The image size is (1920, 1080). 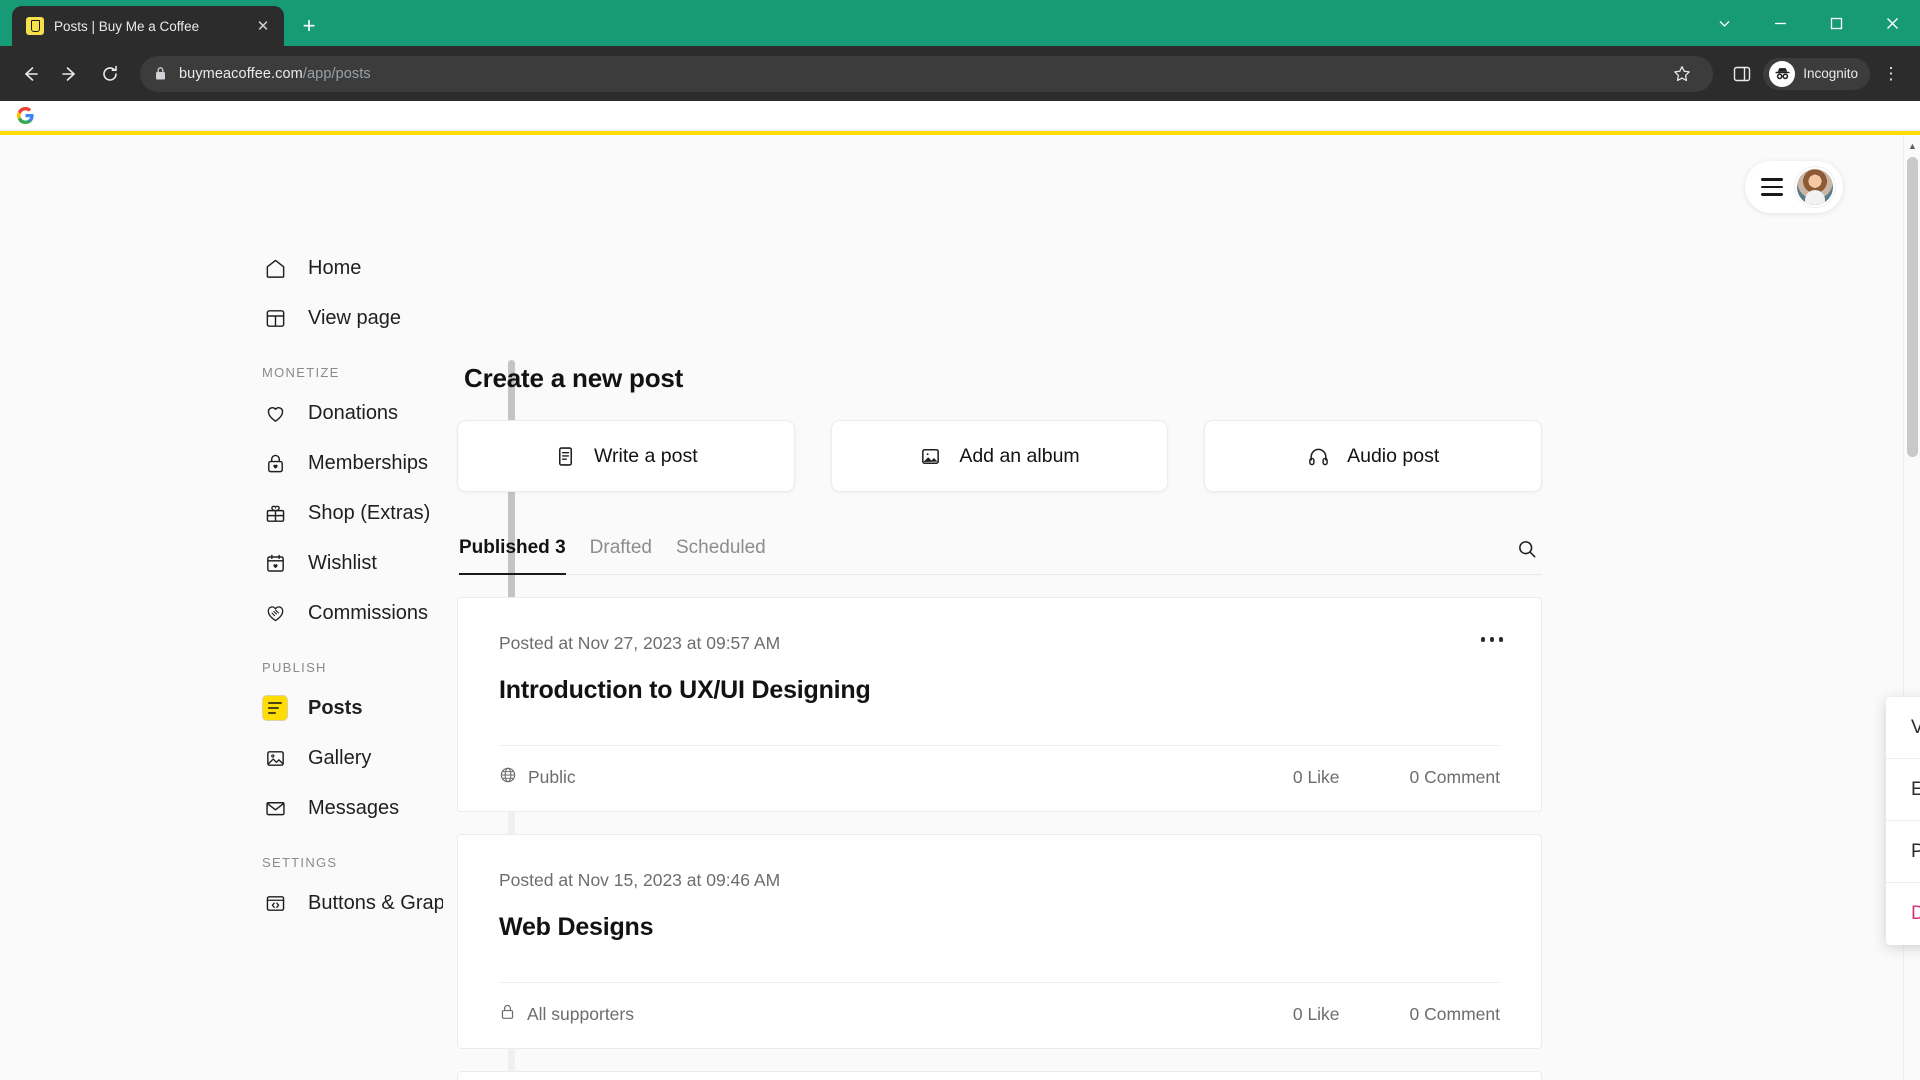 I want to click on post-header: Posted at Nov 27, 2023 at 09:57 AM, so click(x=999, y=626).